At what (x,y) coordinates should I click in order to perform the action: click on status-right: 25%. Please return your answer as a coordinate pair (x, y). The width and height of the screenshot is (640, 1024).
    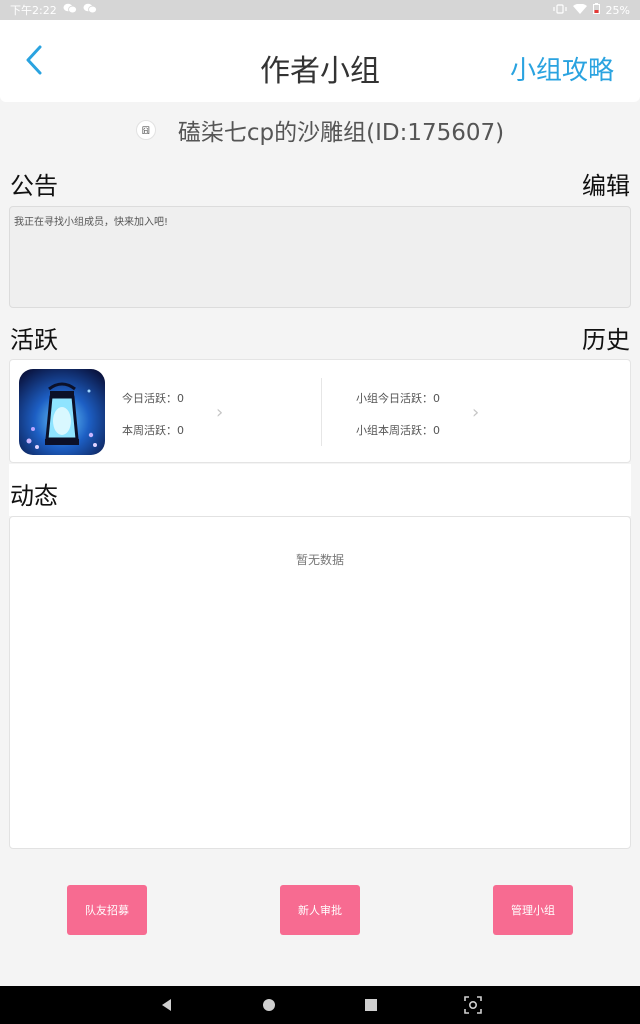
    Looking at the image, I should click on (591, 10).